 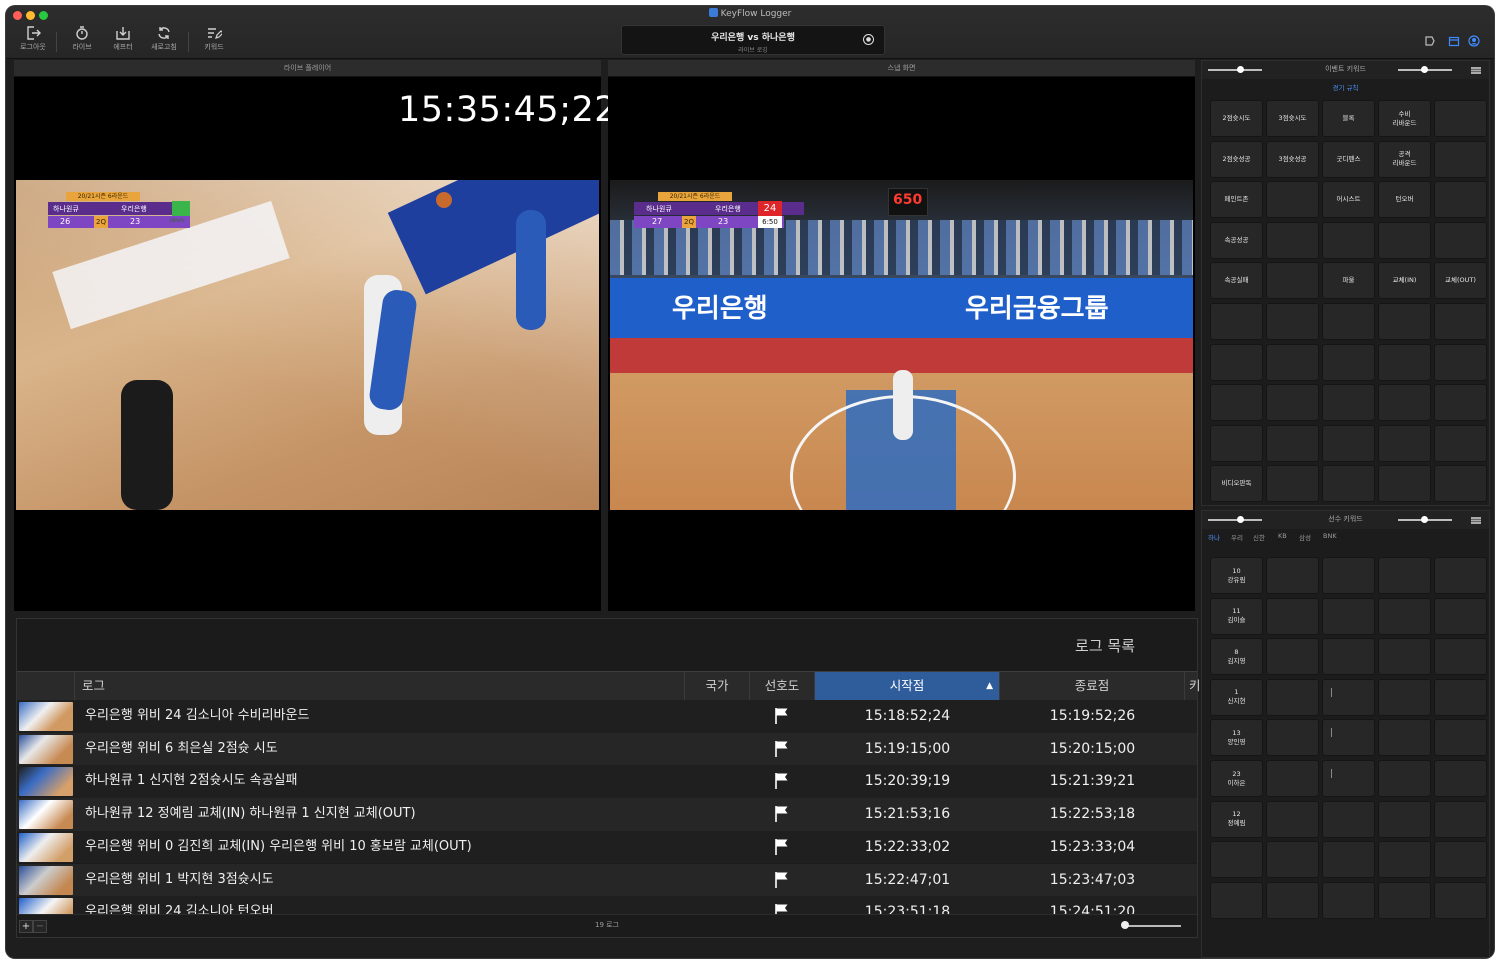 I want to click on event-keyword-button: 턴오버, so click(x=1404, y=200).